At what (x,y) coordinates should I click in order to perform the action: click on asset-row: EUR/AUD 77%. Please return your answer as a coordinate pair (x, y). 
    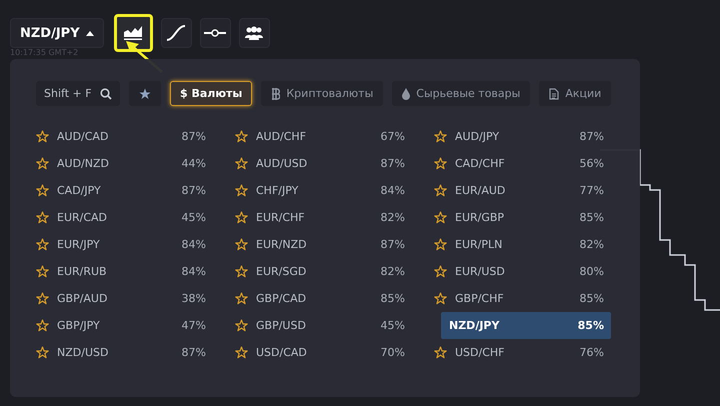
    Looking at the image, I should click on (522, 190).